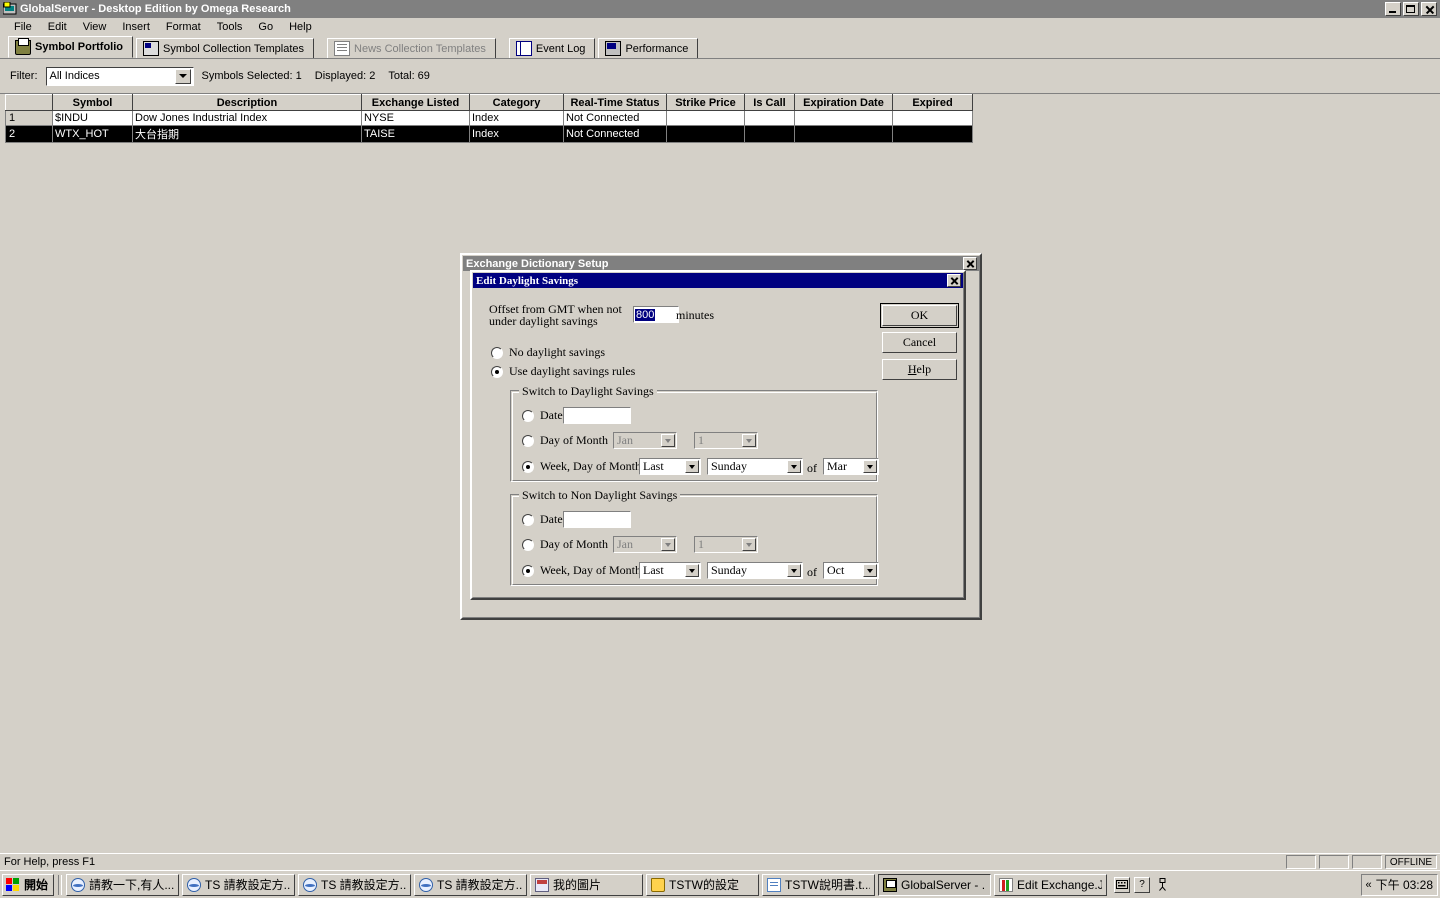 The height and width of the screenshot is (898, 1440). I want to click on nondst-weekday-dropdown: Sunday, so click(755, 570).